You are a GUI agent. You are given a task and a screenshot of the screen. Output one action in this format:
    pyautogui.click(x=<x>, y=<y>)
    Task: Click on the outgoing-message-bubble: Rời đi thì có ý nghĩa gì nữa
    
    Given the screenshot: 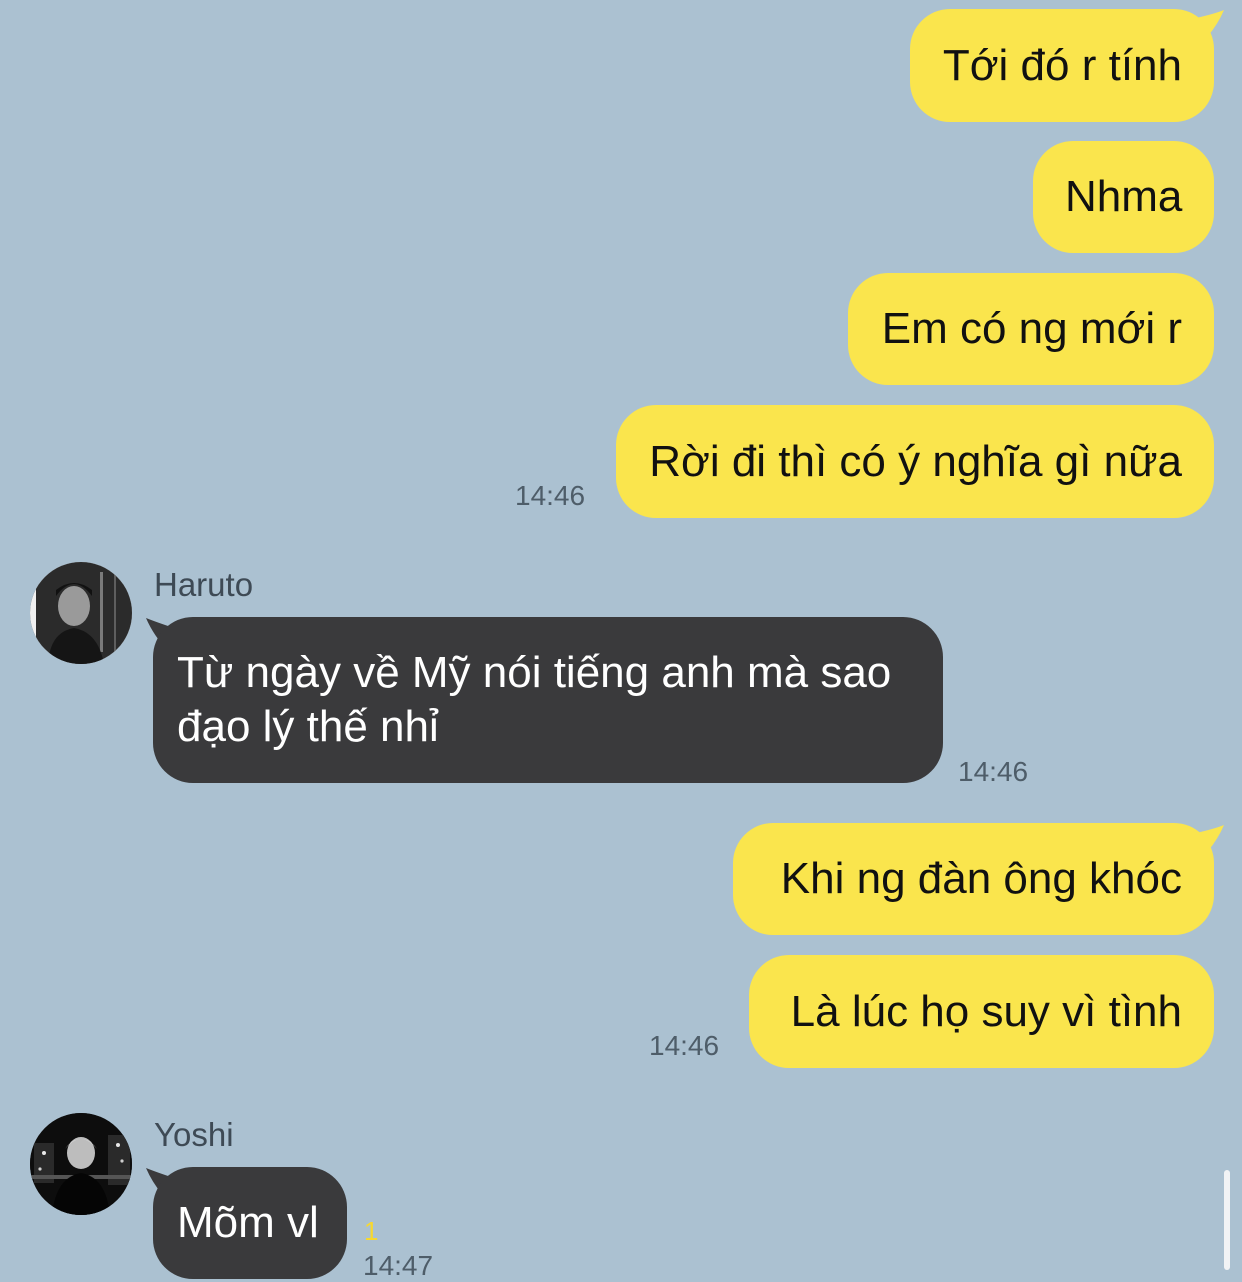 What is the action you would take?
    pyautogui.click(x=915, y=461)
    